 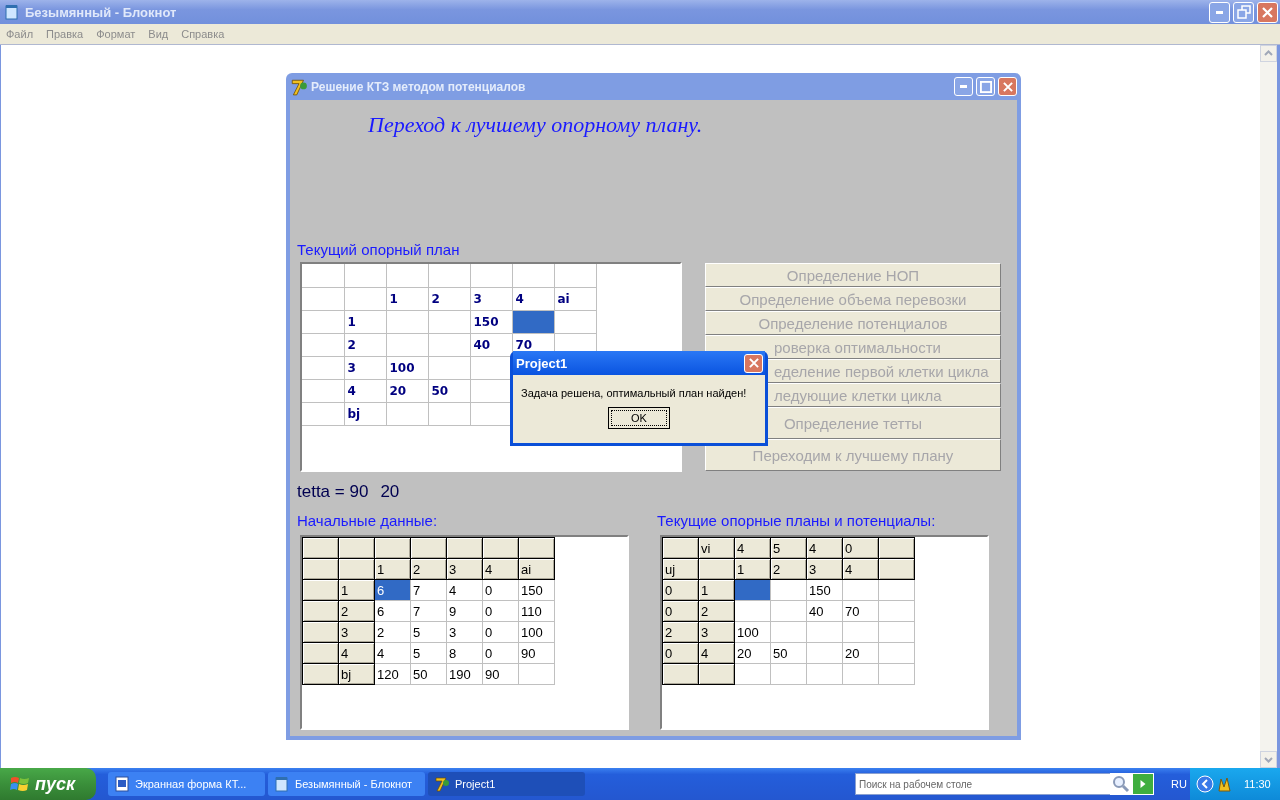 What do you see at coordinates (1268, 759) in the screenshot?
I see `scroll-down-icon` at bounding box center [1268, 759].